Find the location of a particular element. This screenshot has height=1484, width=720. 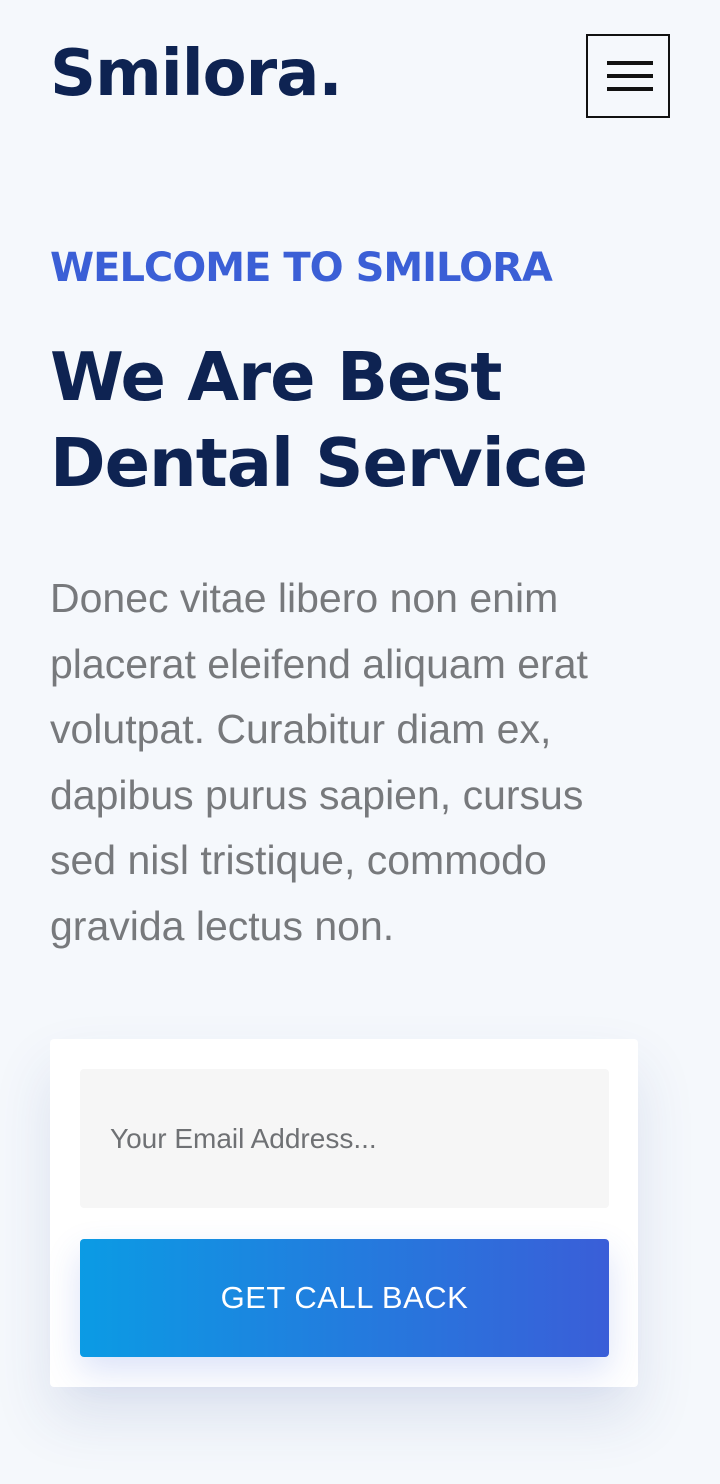

site-logo: Smilora. is located at coordinates (196, 74).